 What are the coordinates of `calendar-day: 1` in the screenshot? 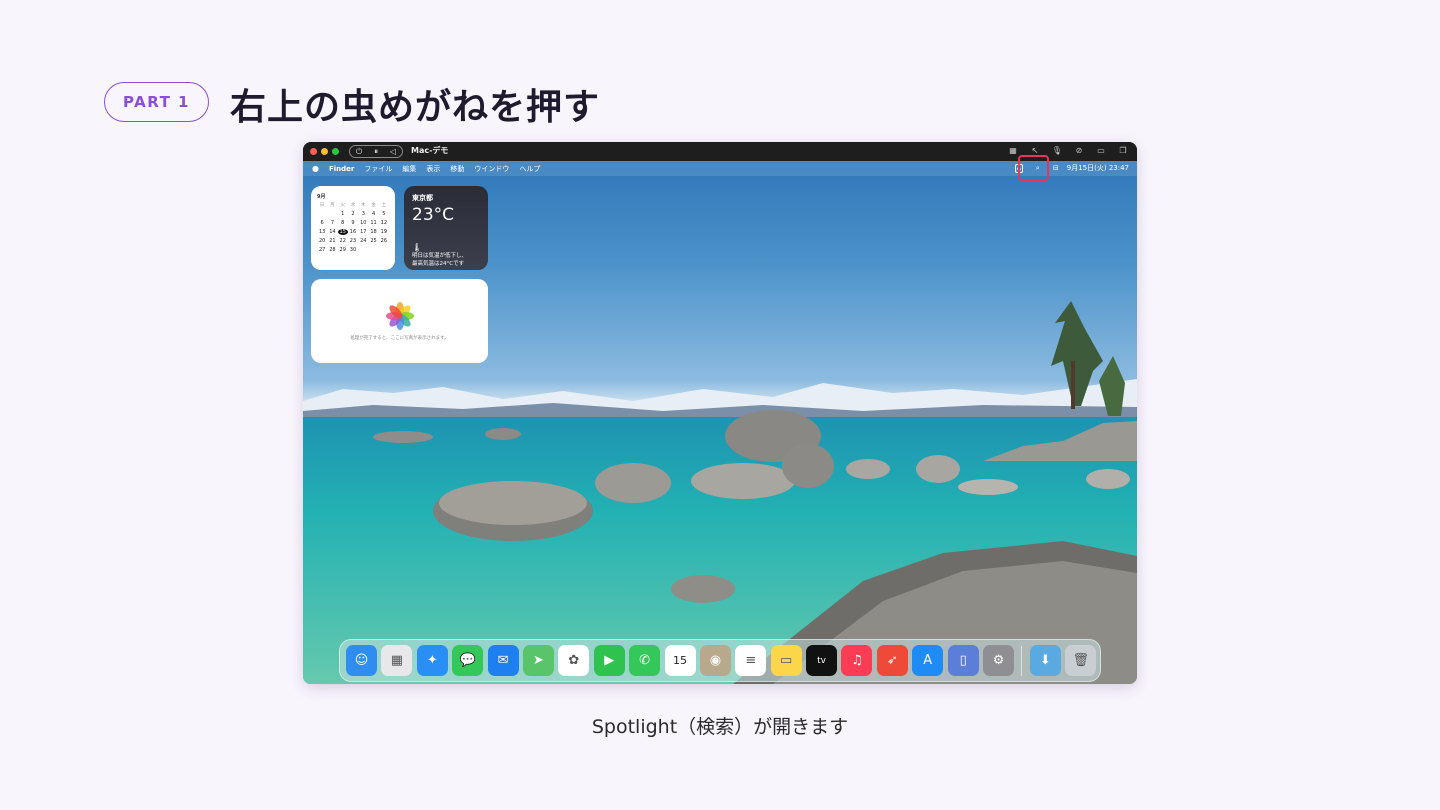 It's located at (343, 214).